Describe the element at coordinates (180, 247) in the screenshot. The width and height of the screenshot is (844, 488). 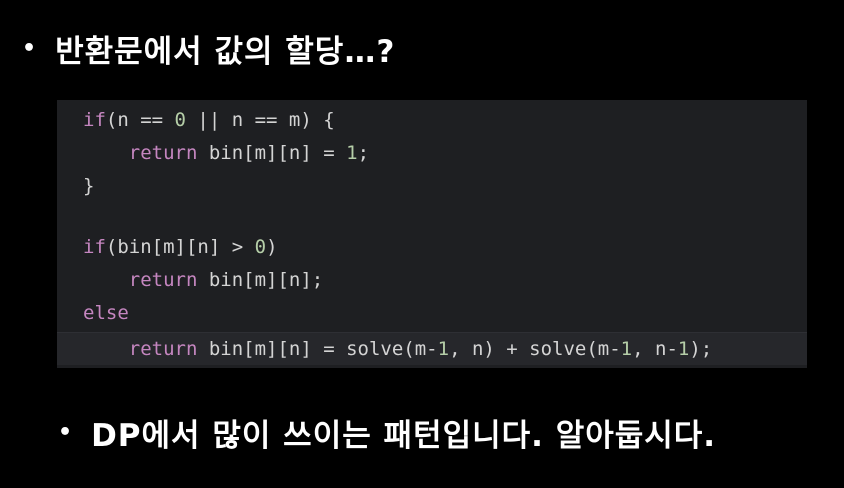
I see `code-text: (bin[m][n] >` at that location.